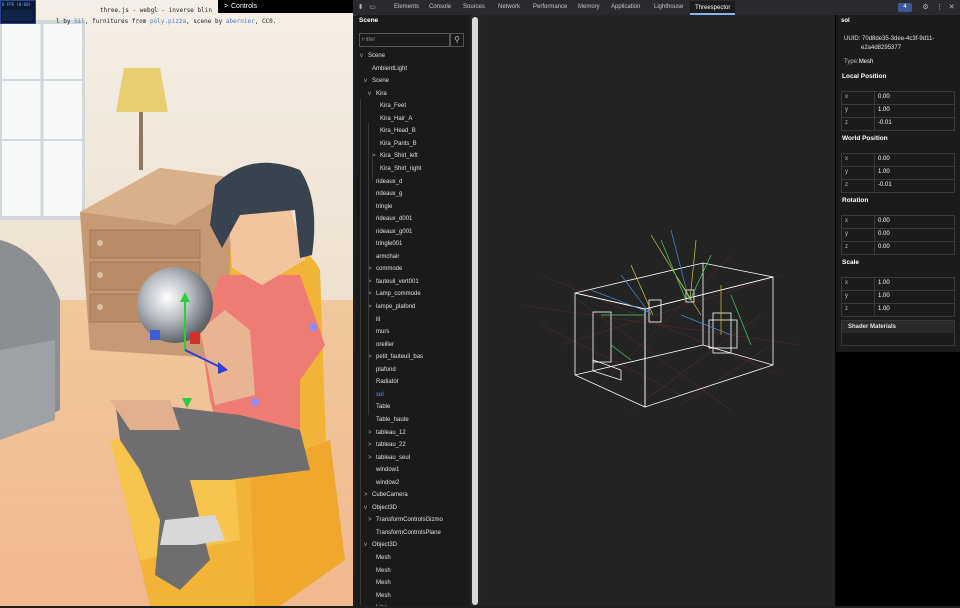 The height and width of the screenshot is (608, 960). Describe the element at coordinates (939, 7) in the screenshot. I see `more-menu-icon: ⋮` at that location.